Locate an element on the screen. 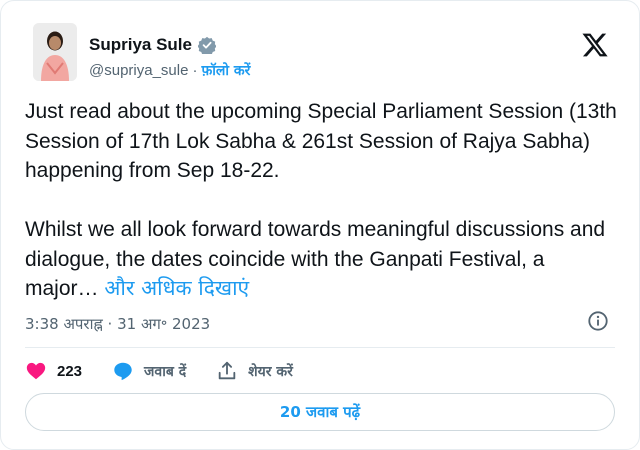 Image resolution: width=640 pixels, height=450 pixels. action-bar: 223 जवाब दें शेयर करें is located at coordinates (174, 371).